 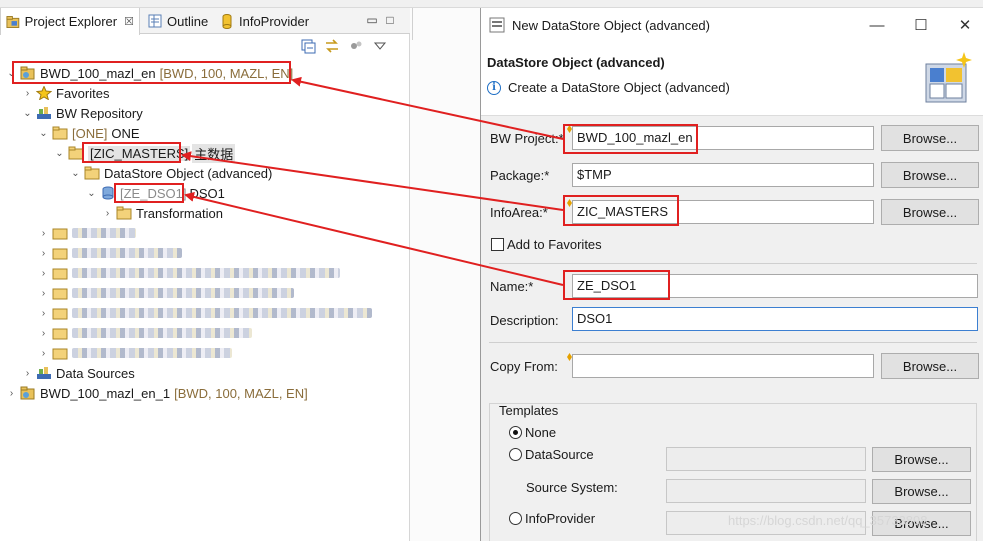 I want to click on tab-infoprovider: InfoProvider, so click(x=264, y=21).